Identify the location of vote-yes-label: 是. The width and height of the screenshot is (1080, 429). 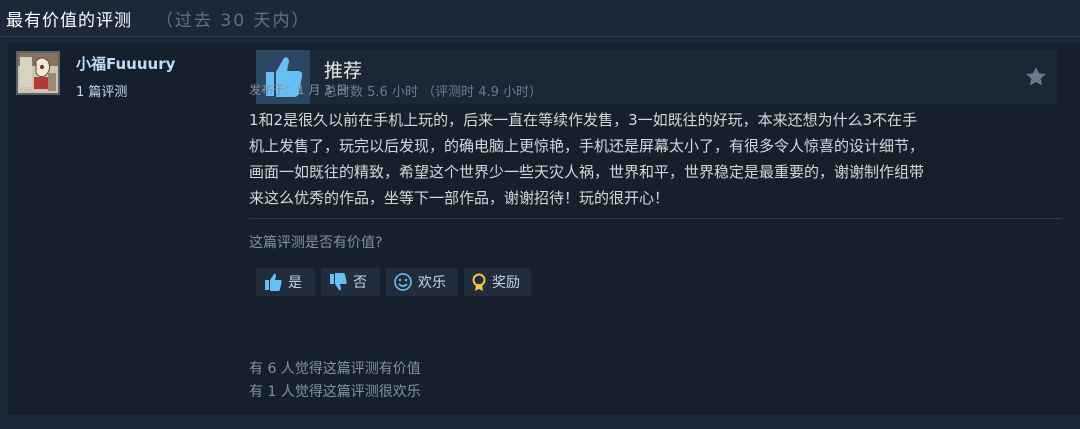
(295, 283).